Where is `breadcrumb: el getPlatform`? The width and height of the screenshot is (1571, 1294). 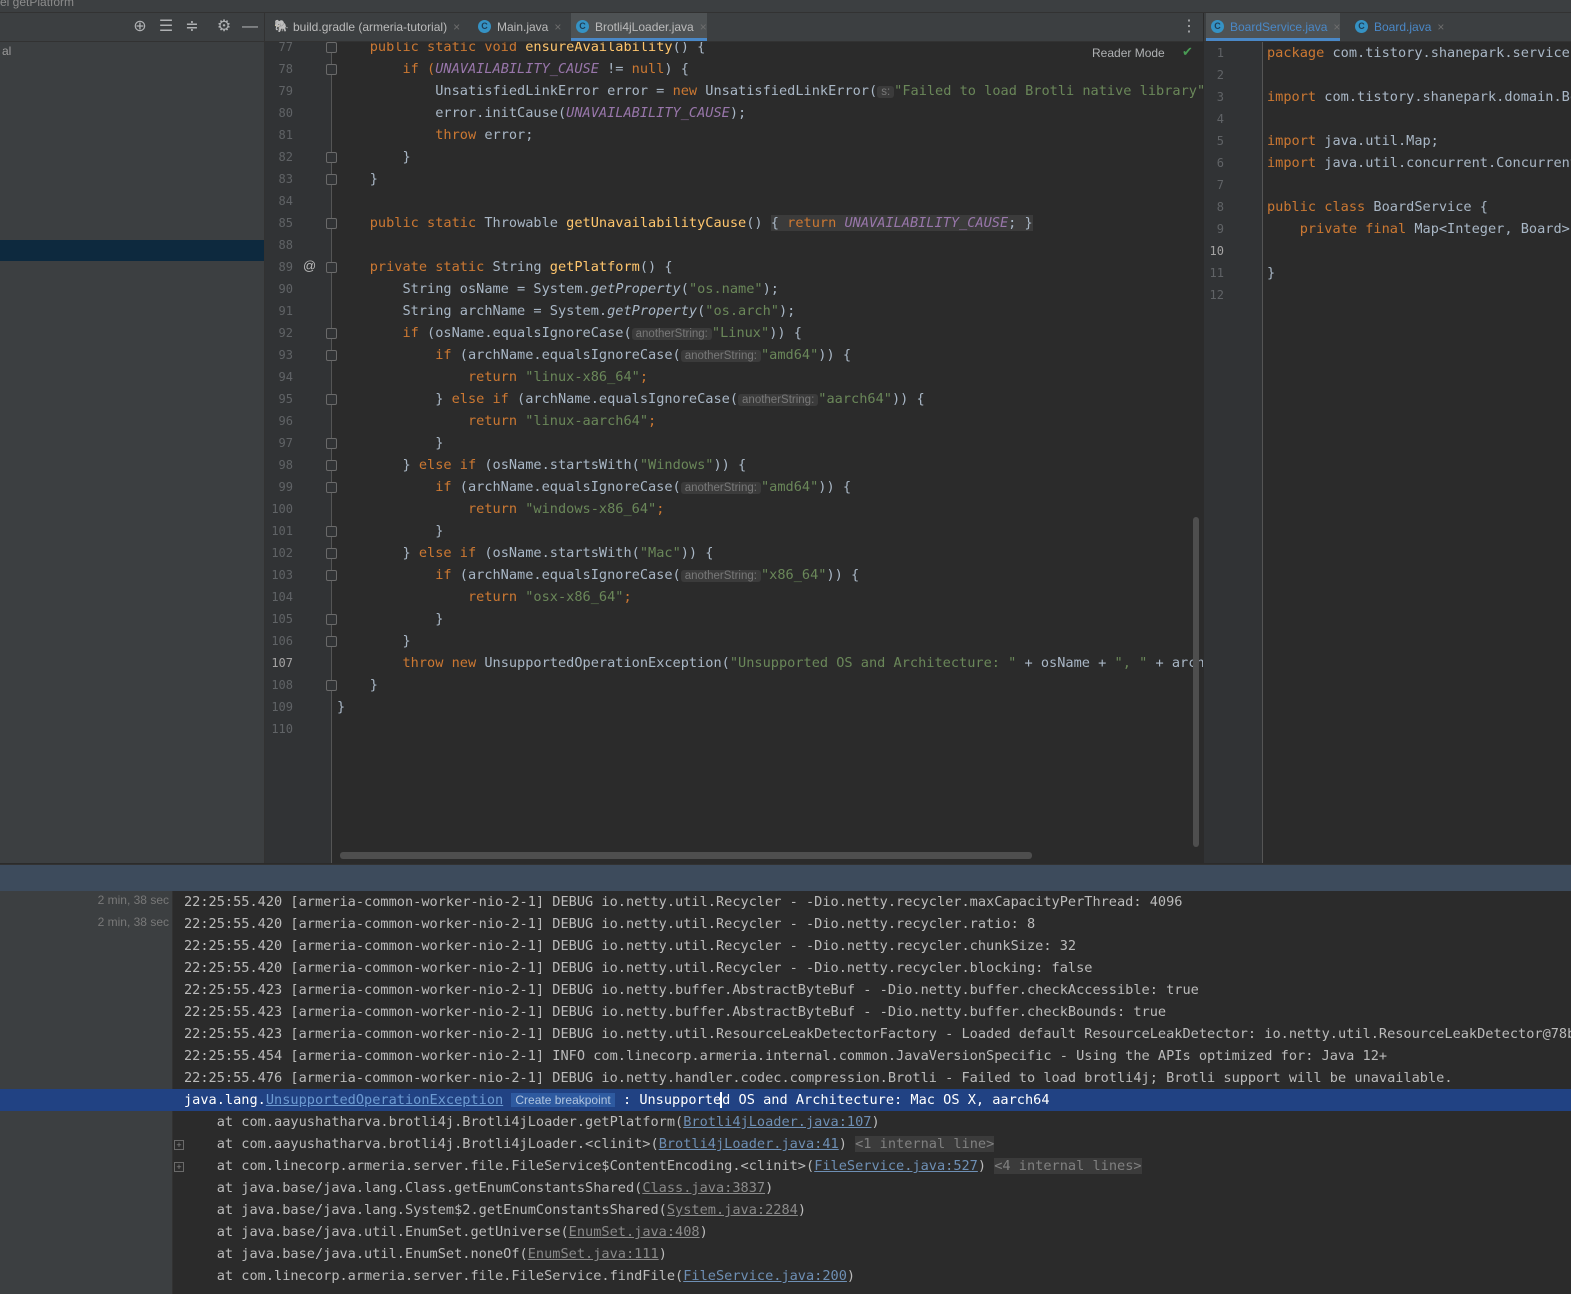
breadcrumb: el getPlatform is located at coordinates (37, 4).